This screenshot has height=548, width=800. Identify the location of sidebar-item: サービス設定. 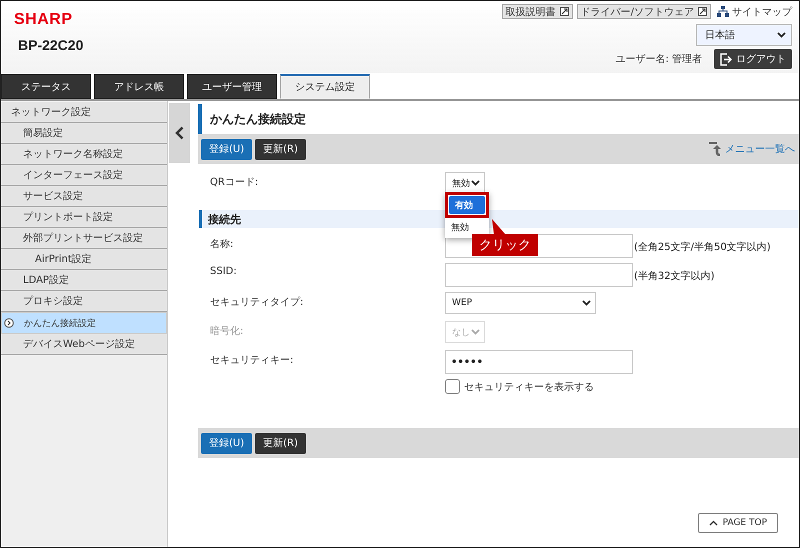
(84, 196).